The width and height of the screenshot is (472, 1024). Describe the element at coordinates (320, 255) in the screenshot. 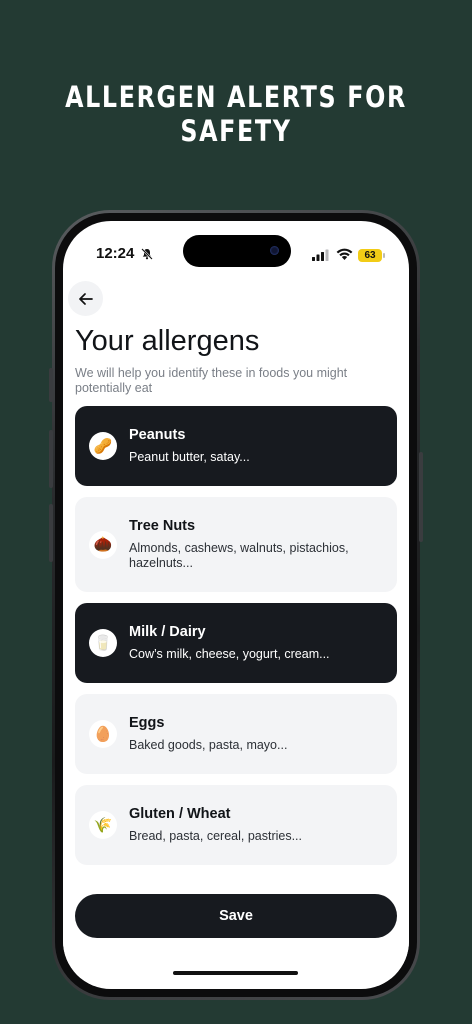

I see `cellular-signal-icon` at that location.